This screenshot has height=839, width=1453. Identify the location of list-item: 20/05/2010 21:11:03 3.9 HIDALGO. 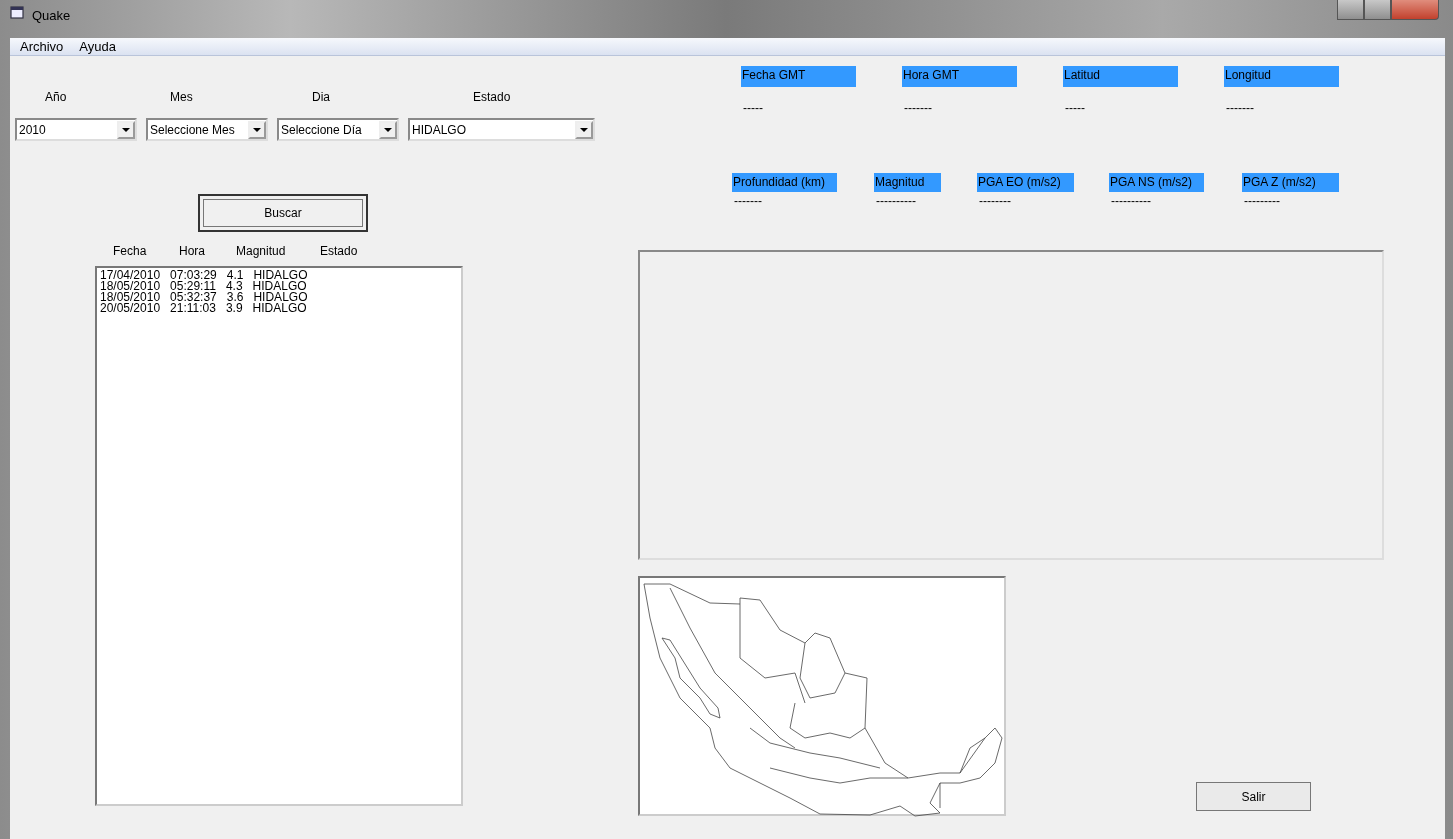
(279, 308).